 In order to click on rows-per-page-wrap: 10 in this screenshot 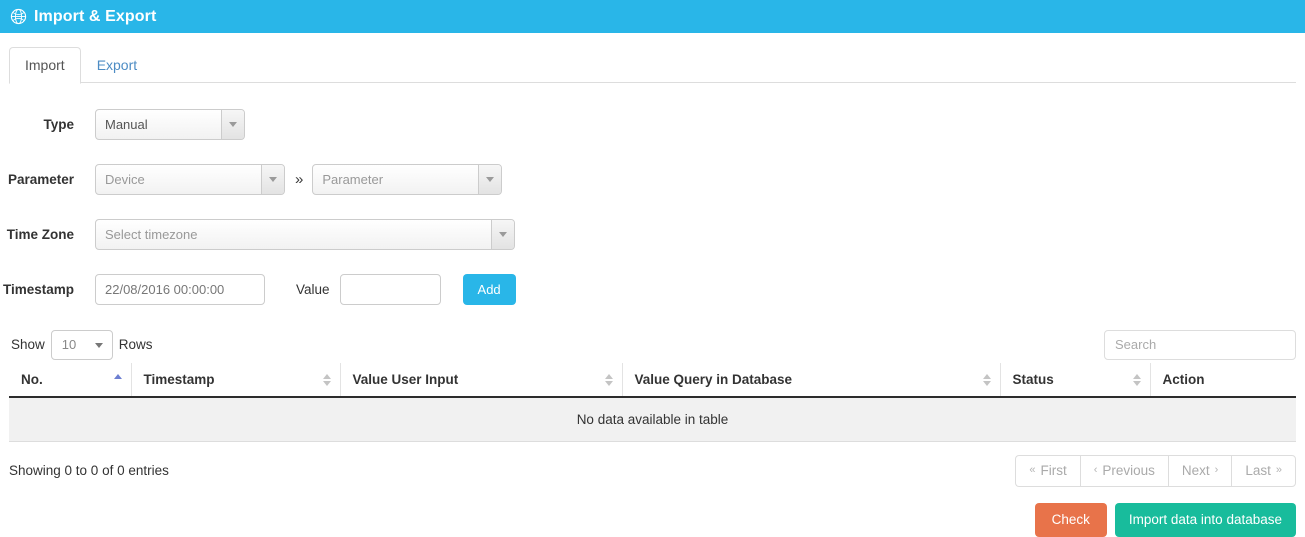, I will do `click(82, 344)`.